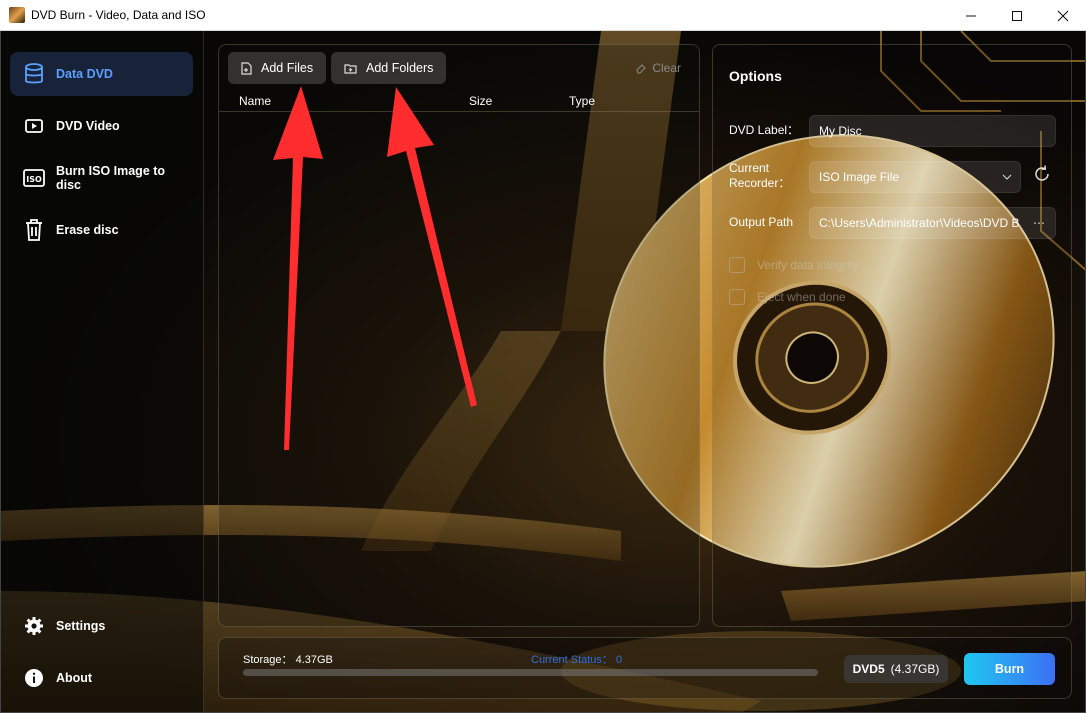 This screenshot has width=1086, height=713. I want to click on eject-label: Eject when done, so click(801, 297).